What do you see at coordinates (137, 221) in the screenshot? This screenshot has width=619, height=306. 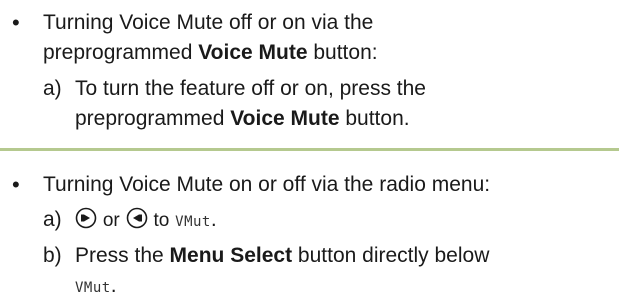 I see `left-nav-button-icon` at bounding box center [137, 221].